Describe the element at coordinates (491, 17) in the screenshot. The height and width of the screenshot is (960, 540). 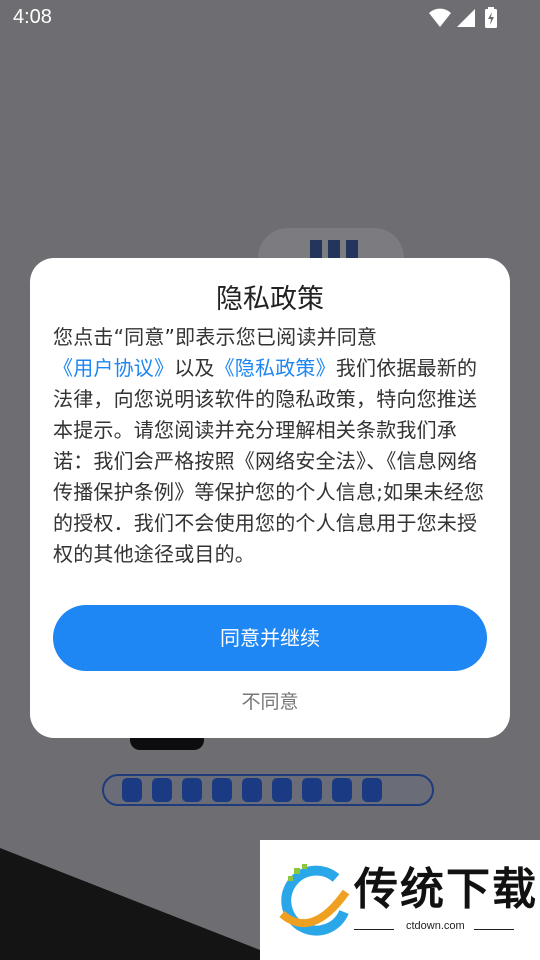
I see `battery-charging-icon` at that location.